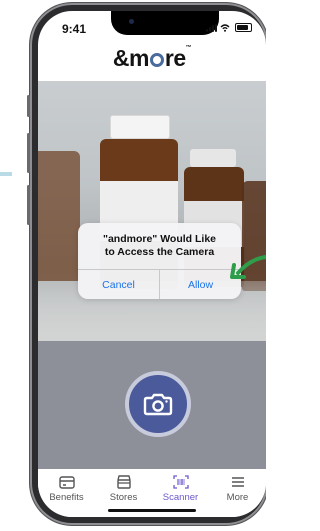  What do you see at coordinates (118, 284) in the screenshot?
I see `cancel-button: Cancel` at bounding box center [118, 284].